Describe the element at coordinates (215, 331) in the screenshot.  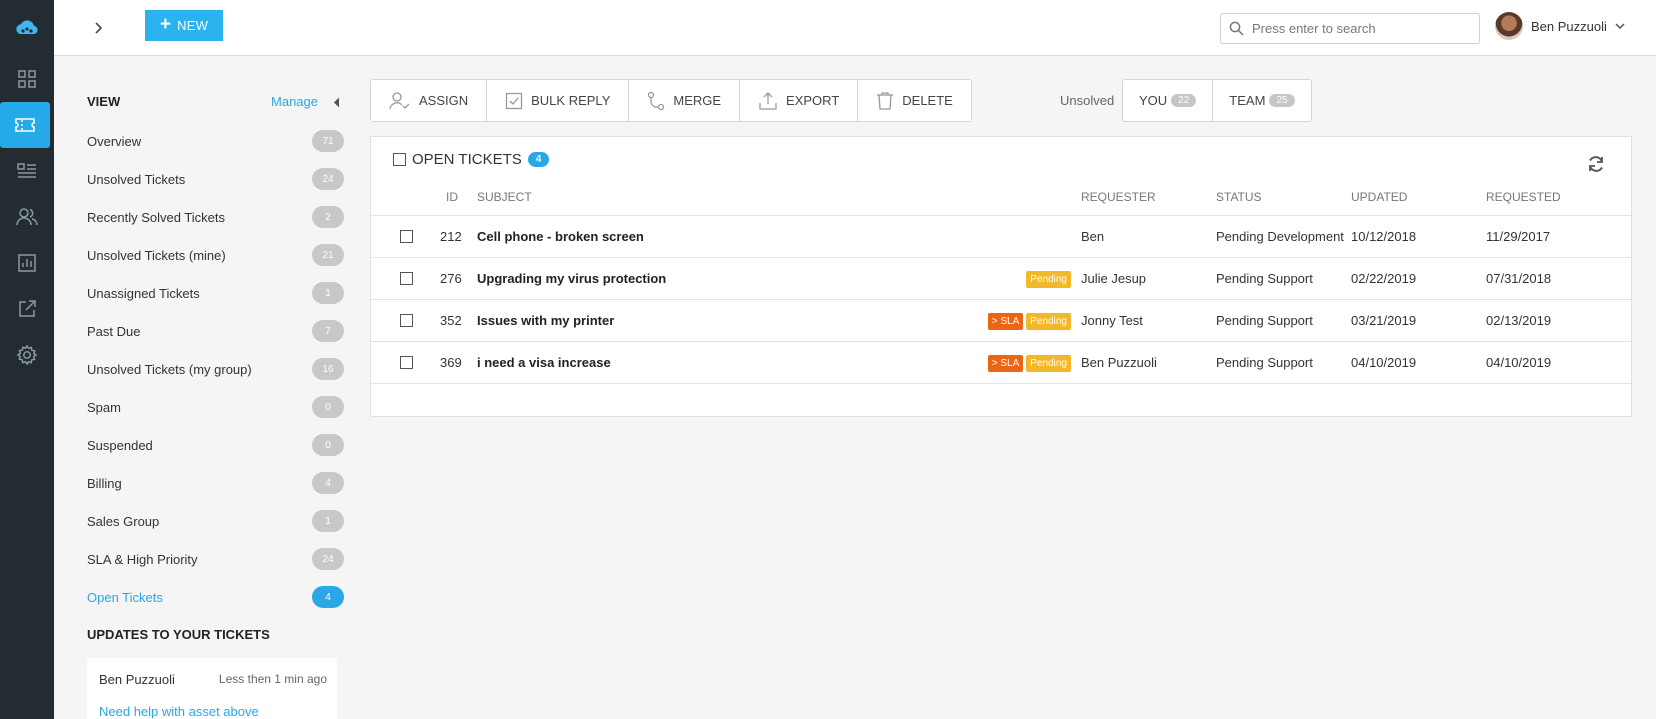
I see `view-item-past-due: Past Due 7` at that location.